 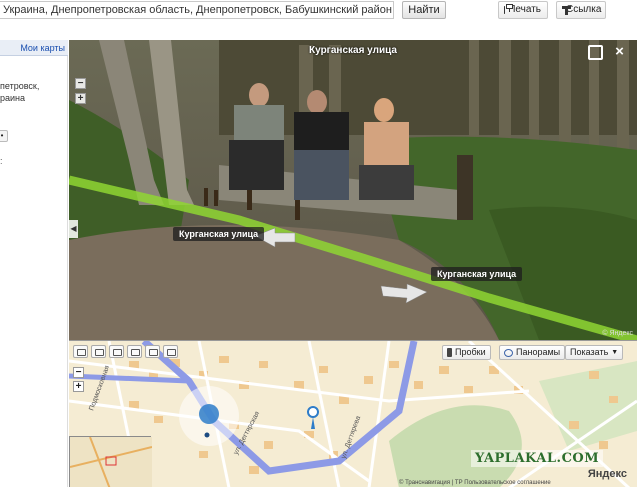 What do you see at coordinates (125, 351) in the screenshot?
I see `map-tools` at bounding box center [125, 351].